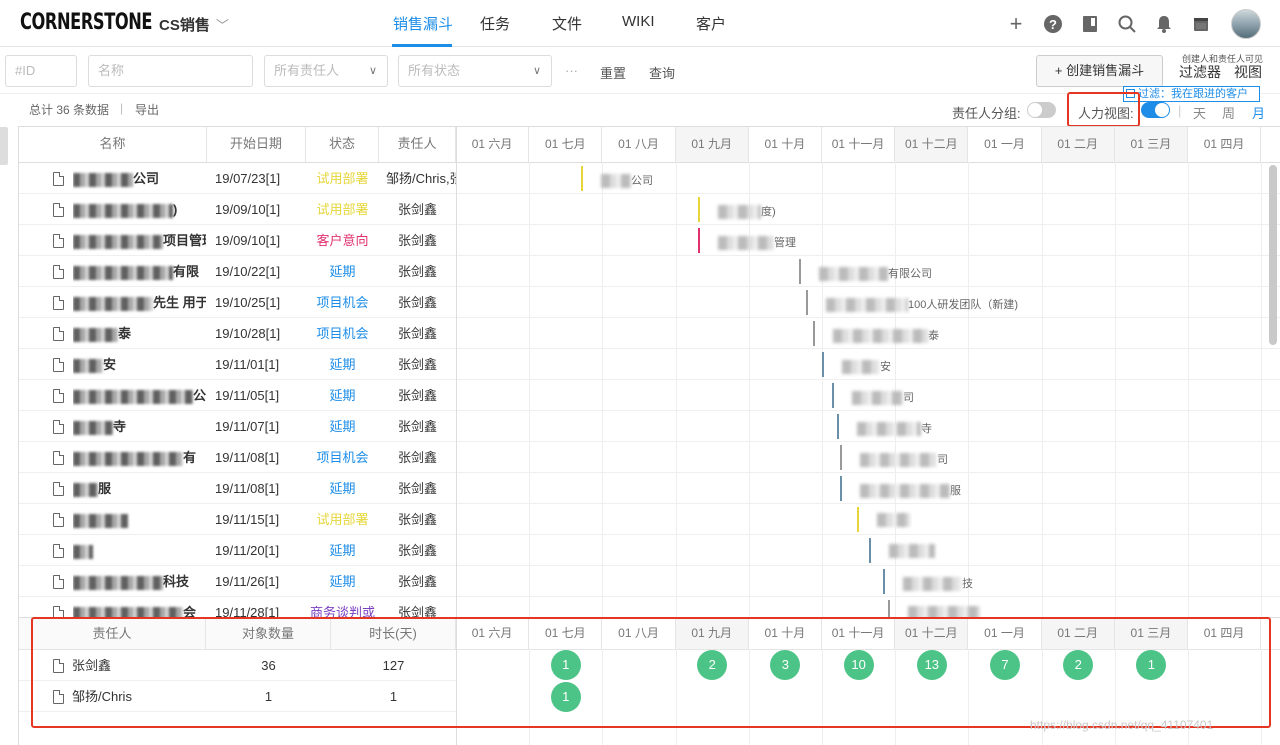 The width and height of the screenshot is (1280, 745). Describe the element at coordinates (417, 144) in the screenshot. I see `col-header-owner: 责任人` at that location.